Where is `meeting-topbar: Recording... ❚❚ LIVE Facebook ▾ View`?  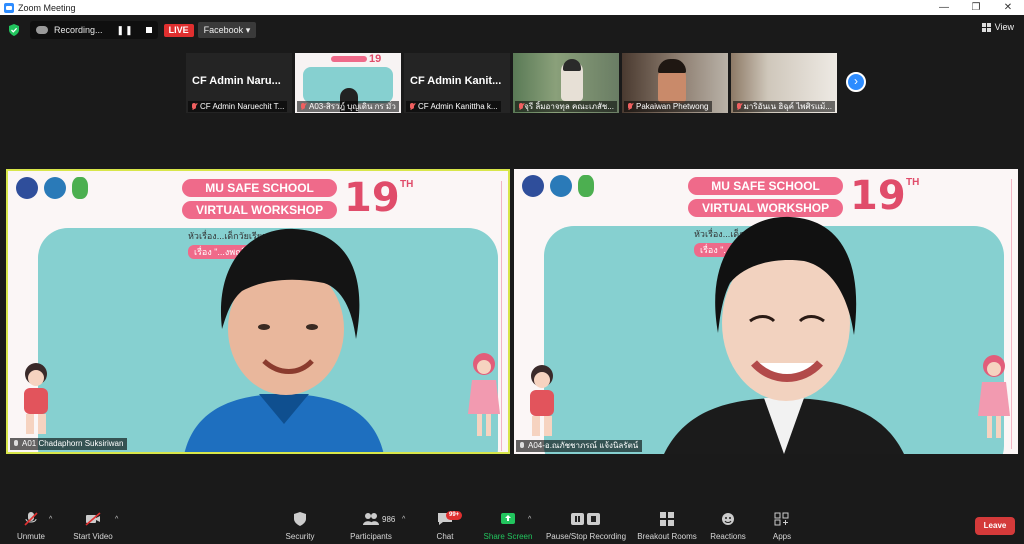
meeting-topbar: Recording... ❚❚ LIVE Facebook ▾ View is located at coordinates (512, 30).